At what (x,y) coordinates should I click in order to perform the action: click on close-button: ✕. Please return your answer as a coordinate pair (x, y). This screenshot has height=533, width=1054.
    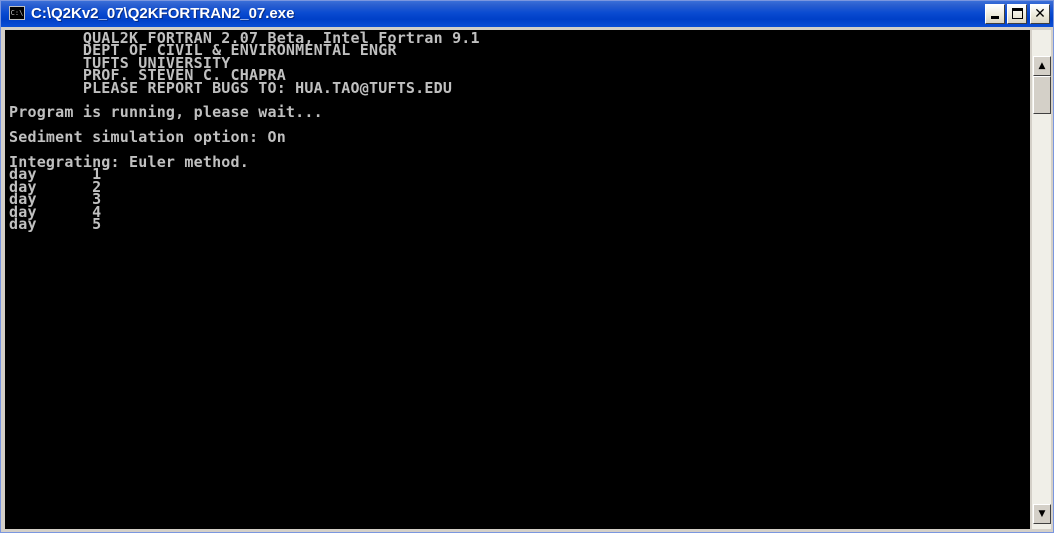
    Looking at the image, I should click on (1040, 14).